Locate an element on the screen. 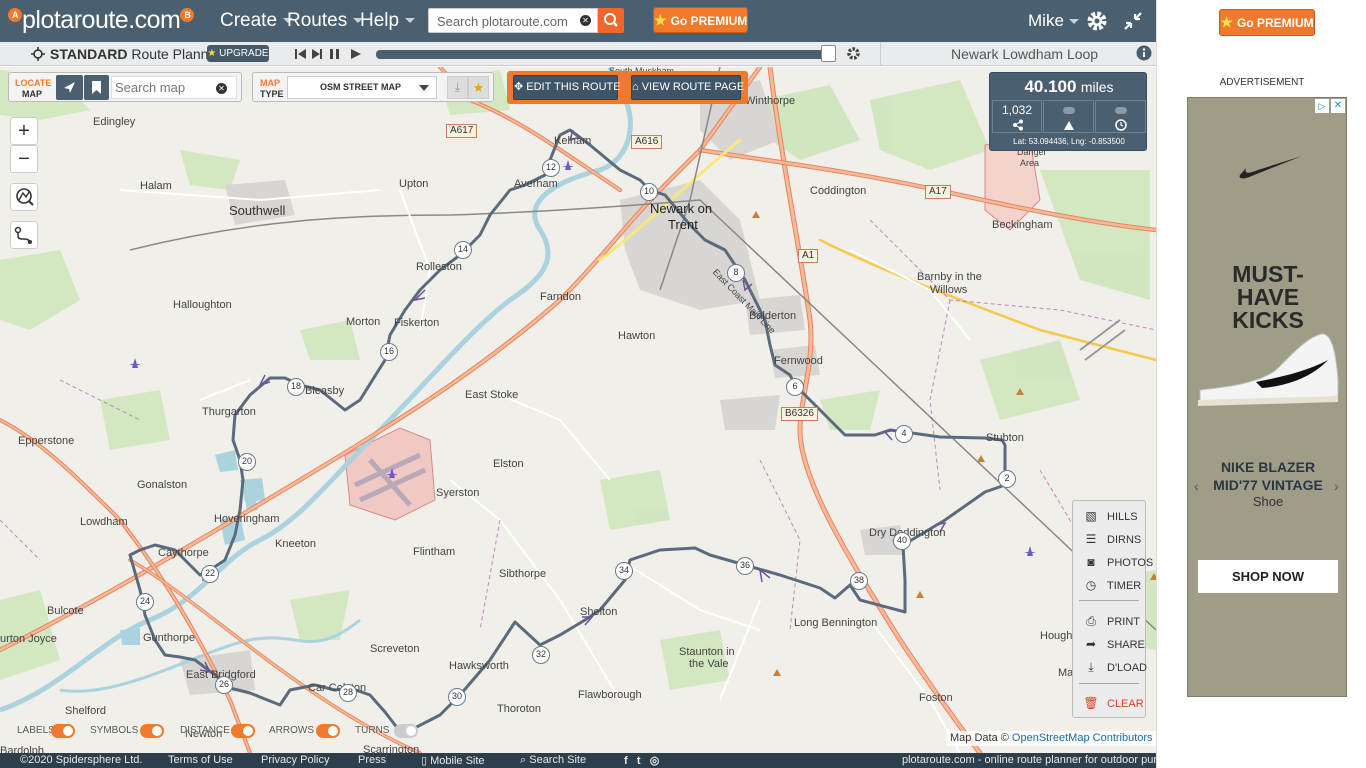 The width and height of the screenshot is (1366, 768). playback-progress-handle is located at coordinates (828, 53).